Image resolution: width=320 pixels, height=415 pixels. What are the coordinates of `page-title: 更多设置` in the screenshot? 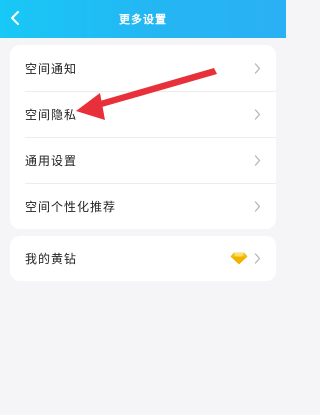 It's located at (143, 19).